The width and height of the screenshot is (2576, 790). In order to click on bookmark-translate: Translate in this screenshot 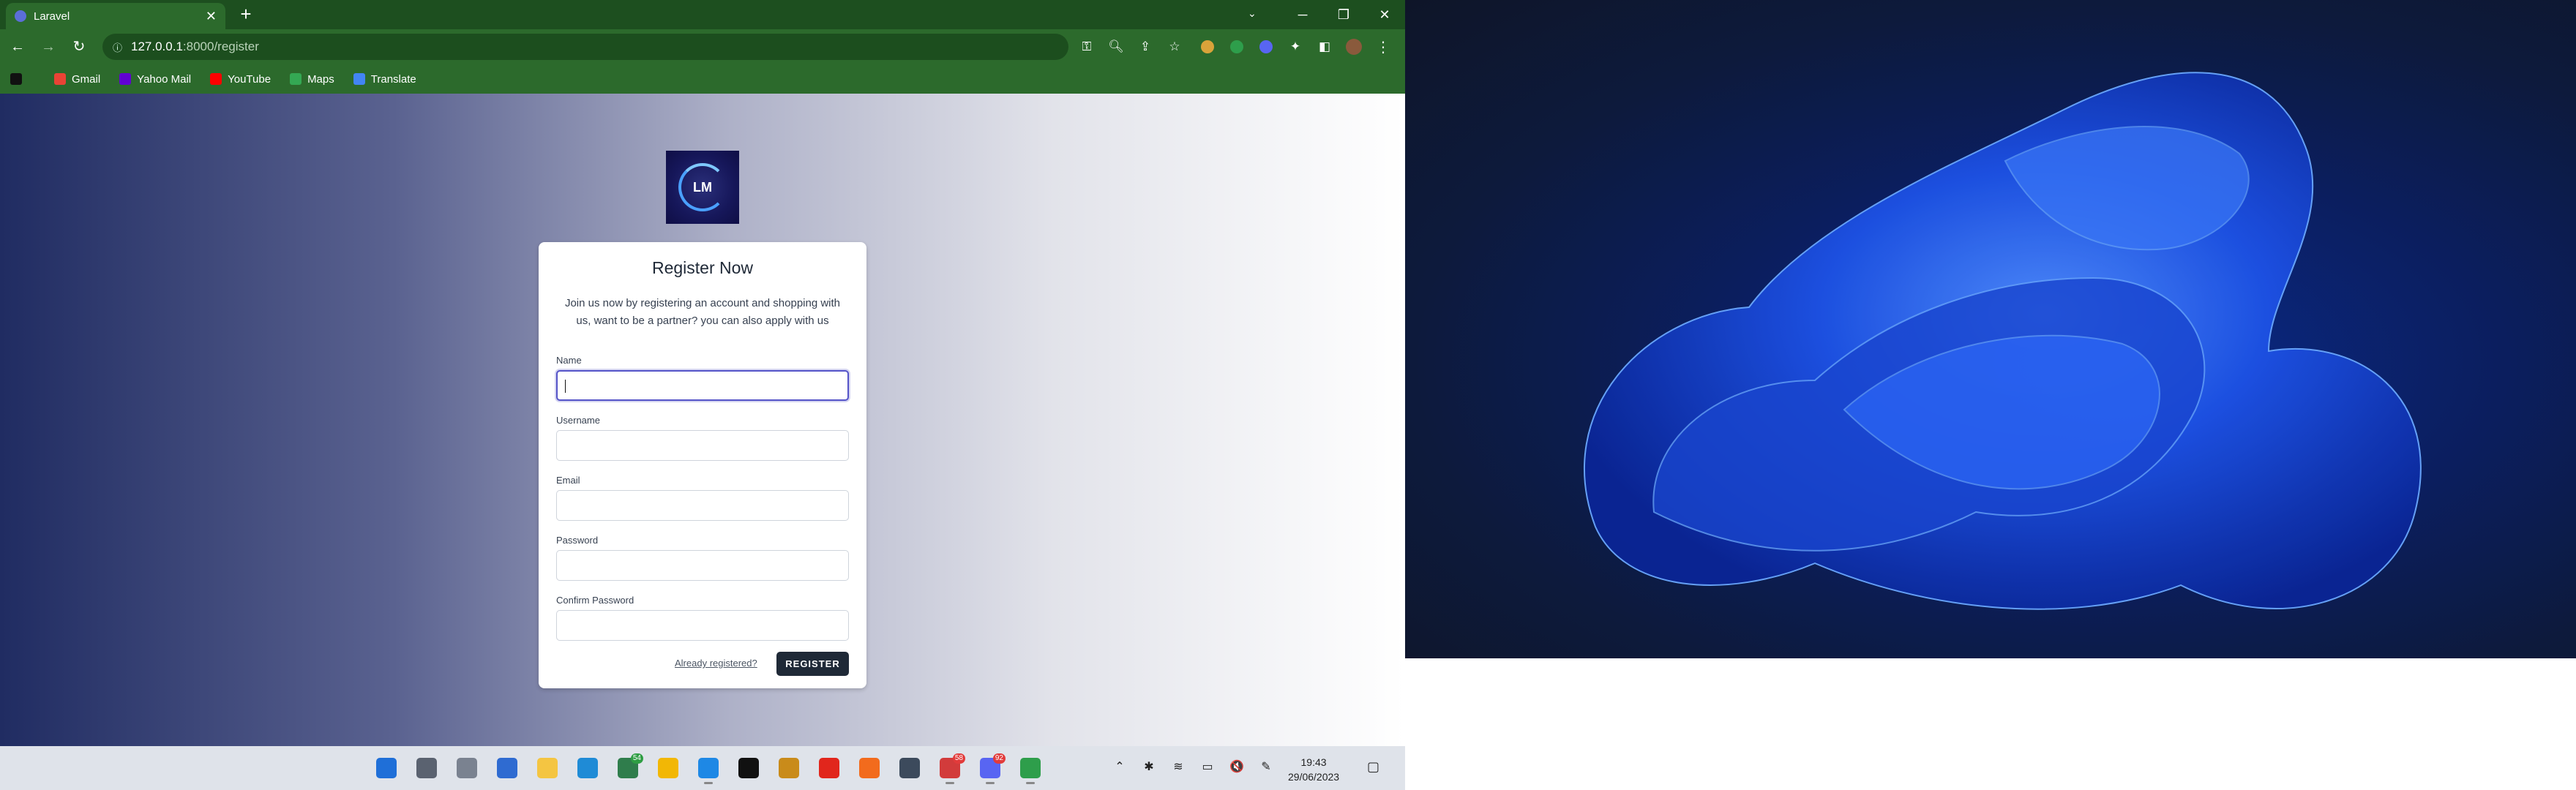, I will do `click(384, 79)`.